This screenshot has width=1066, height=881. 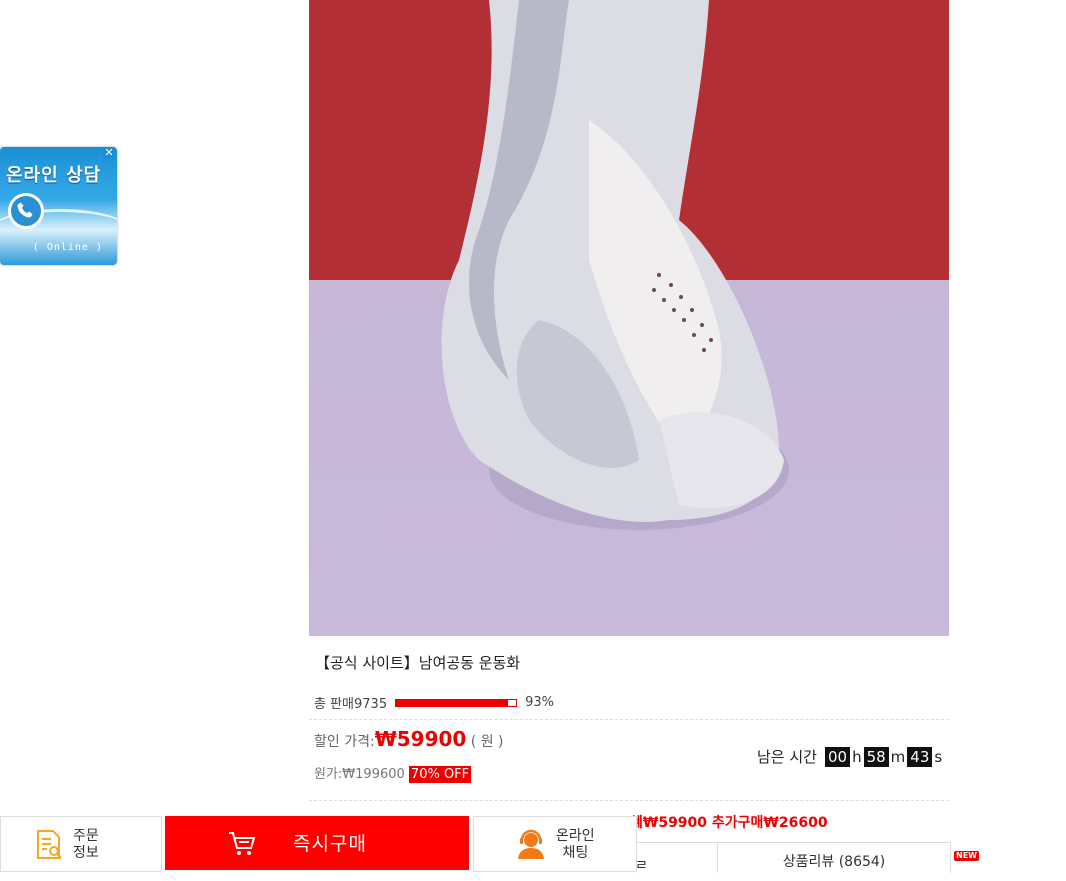 I want to click on buy-now-label: 즉시구매, so click(x=330, y=844).